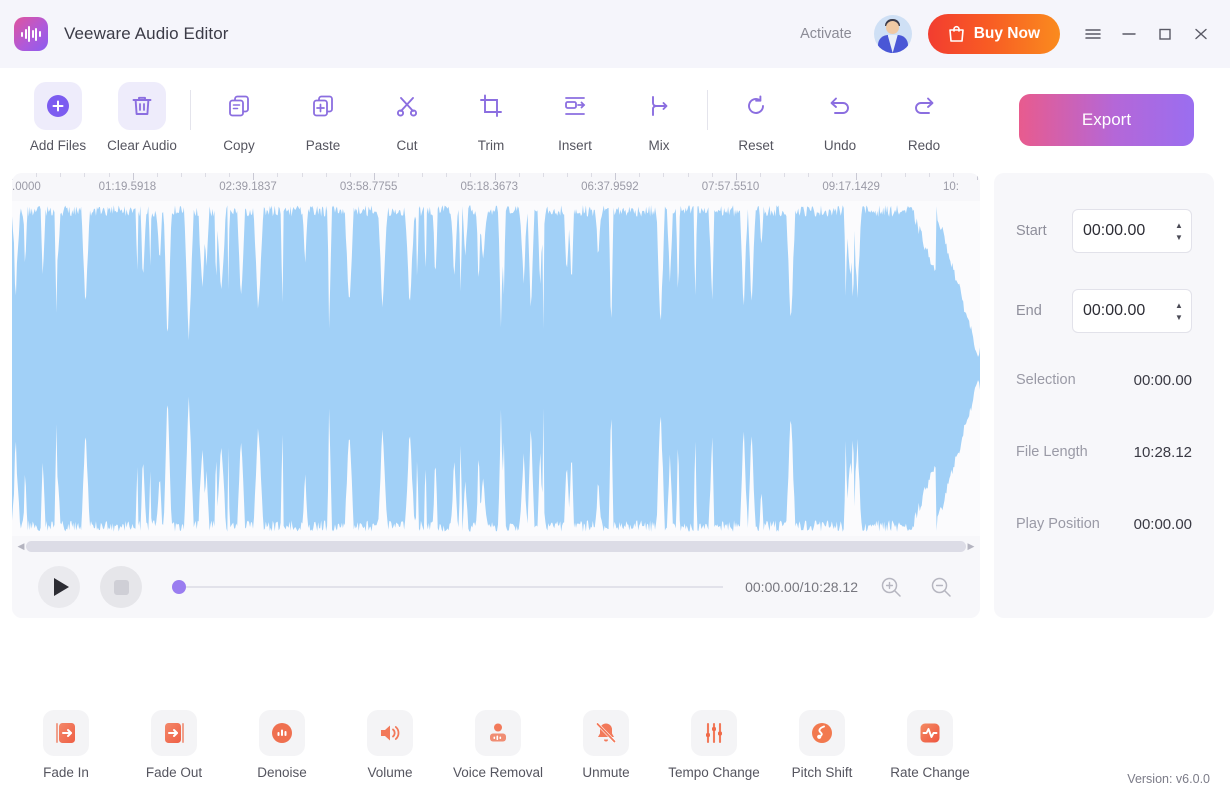 This screenshot has width=1230, height=800. Describe the element at coordinates (1179, 317) in the screenshot. I see `end-decrement-icon: ▼` at that location.